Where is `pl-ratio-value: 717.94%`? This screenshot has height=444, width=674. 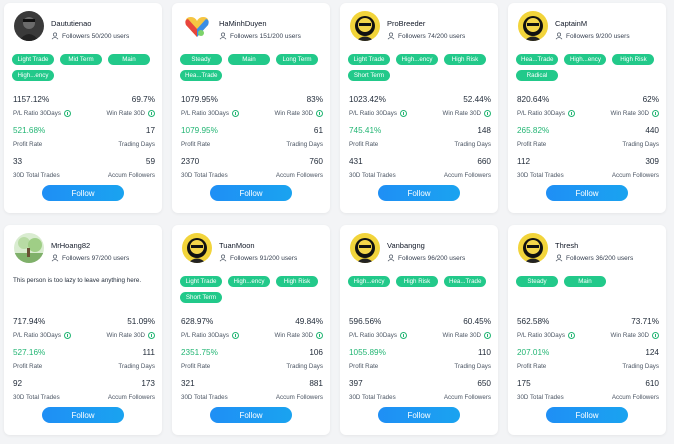
pl-ratio-value: 717.94% is located at coordinates (29, 321).